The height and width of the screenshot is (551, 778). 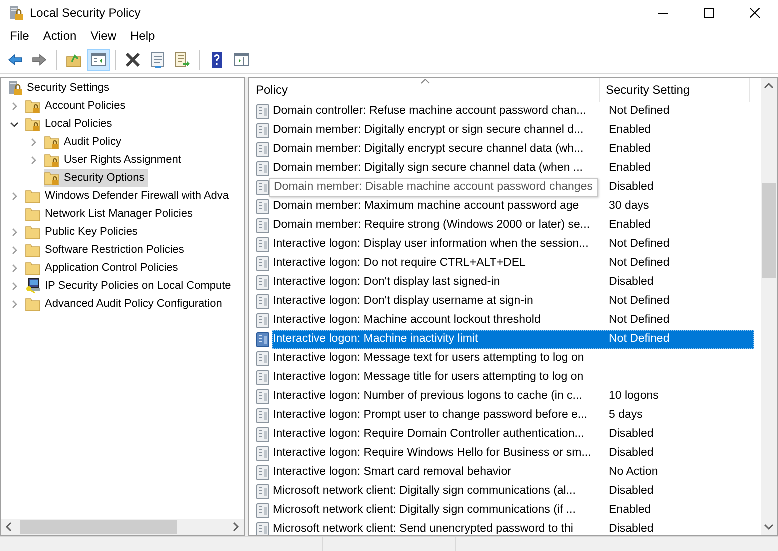 I want to click on policy-name: Interactive logon: Machine inactivity limit, so click(x=376, y=339).